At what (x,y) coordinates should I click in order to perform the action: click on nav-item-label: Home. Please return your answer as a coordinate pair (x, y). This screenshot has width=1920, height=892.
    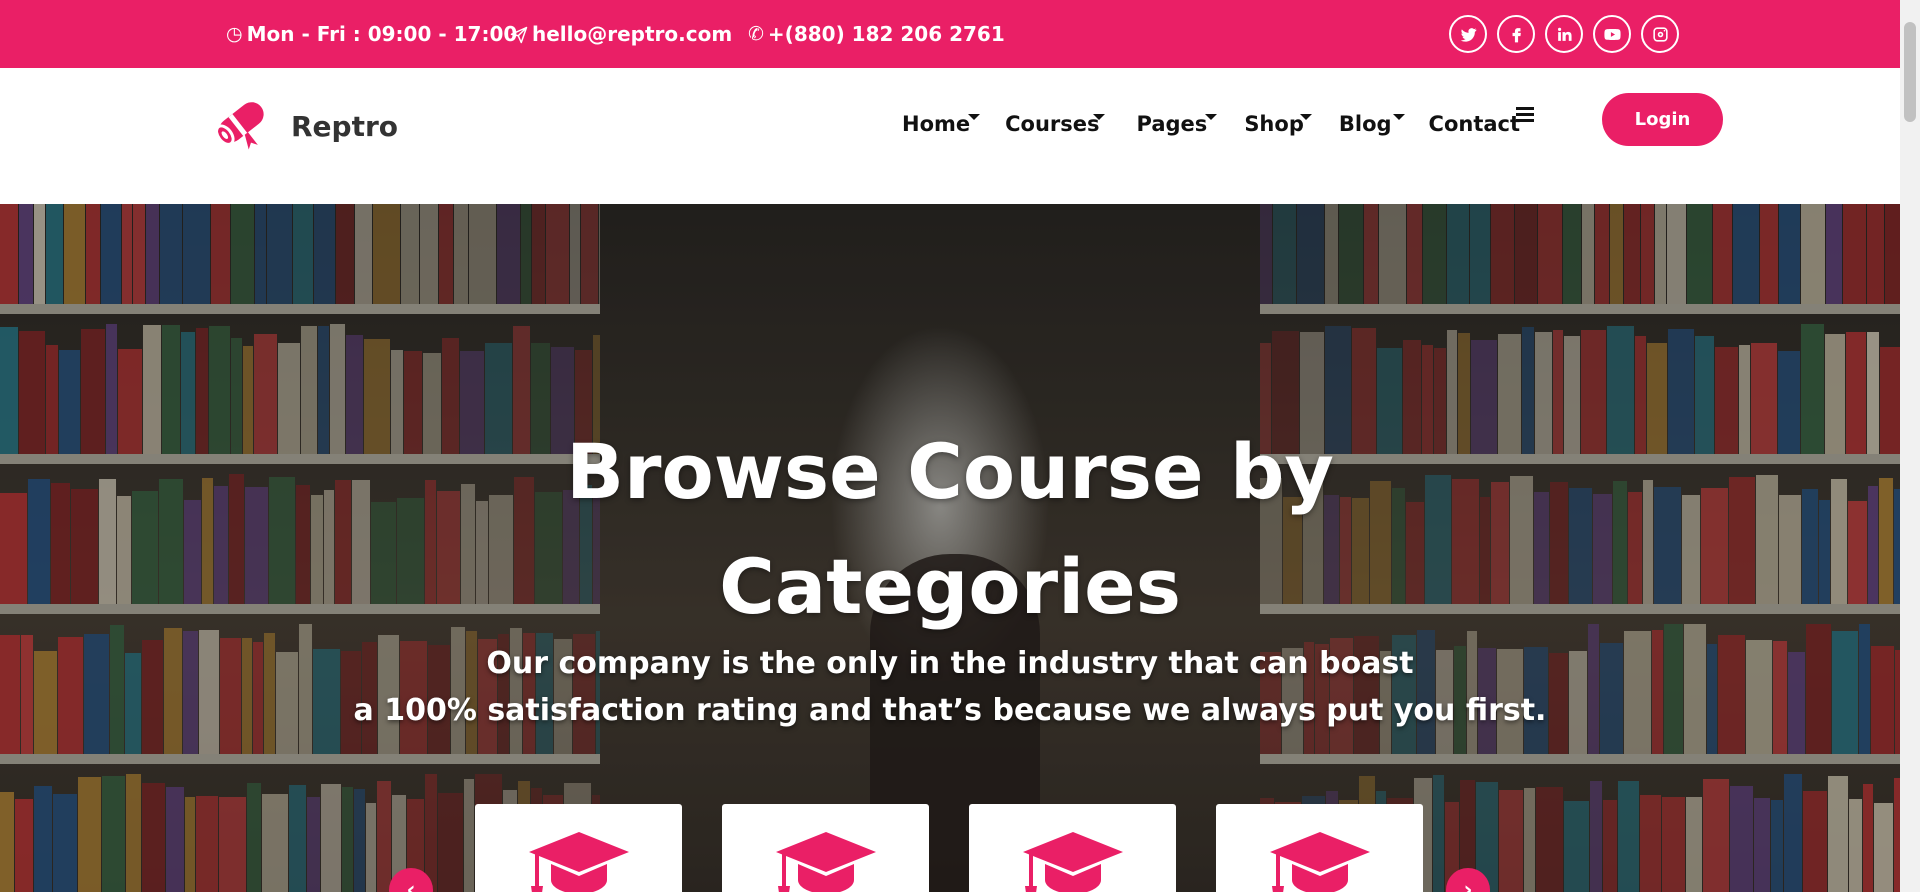
    Looking at the image, I should click on (936, 124).